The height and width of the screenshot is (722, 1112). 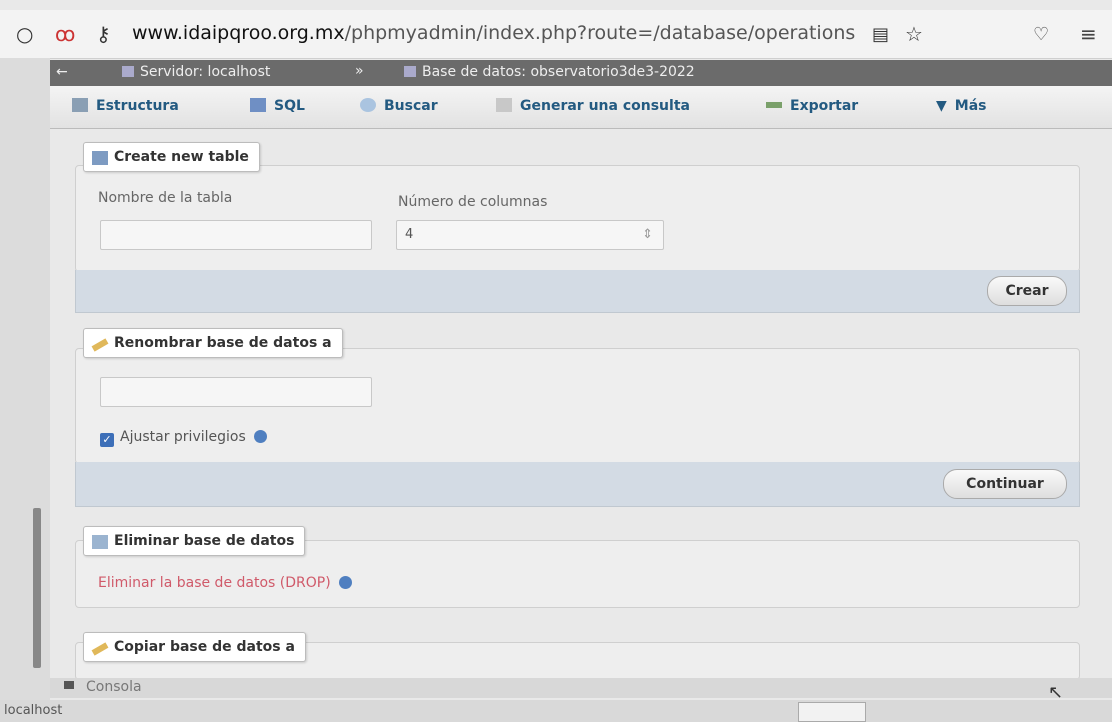 What do you see at coordinates (970, 106) in the screenshot?
I see `tab-label: Más` at bounding box center [970, 106].